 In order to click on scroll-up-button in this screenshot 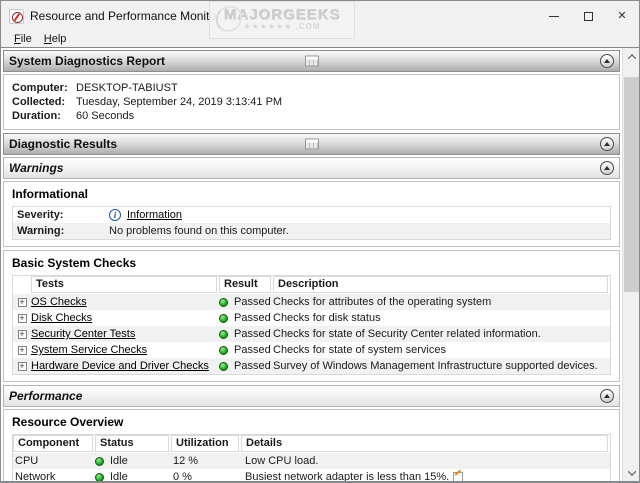, I will do `click(631, 56)`.